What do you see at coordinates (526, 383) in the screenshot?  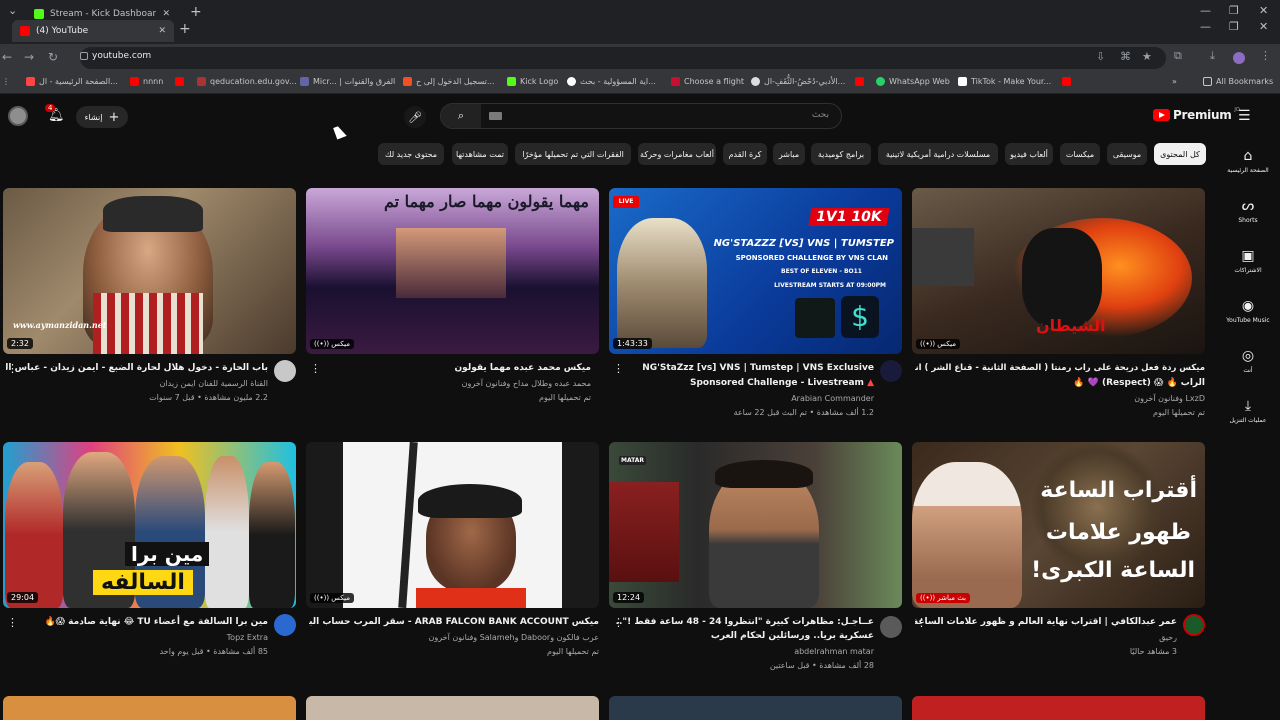 I see `channel-name: محمد عبده وطلال مداح وفنانون آخرون` at bounding box center [526, 383].